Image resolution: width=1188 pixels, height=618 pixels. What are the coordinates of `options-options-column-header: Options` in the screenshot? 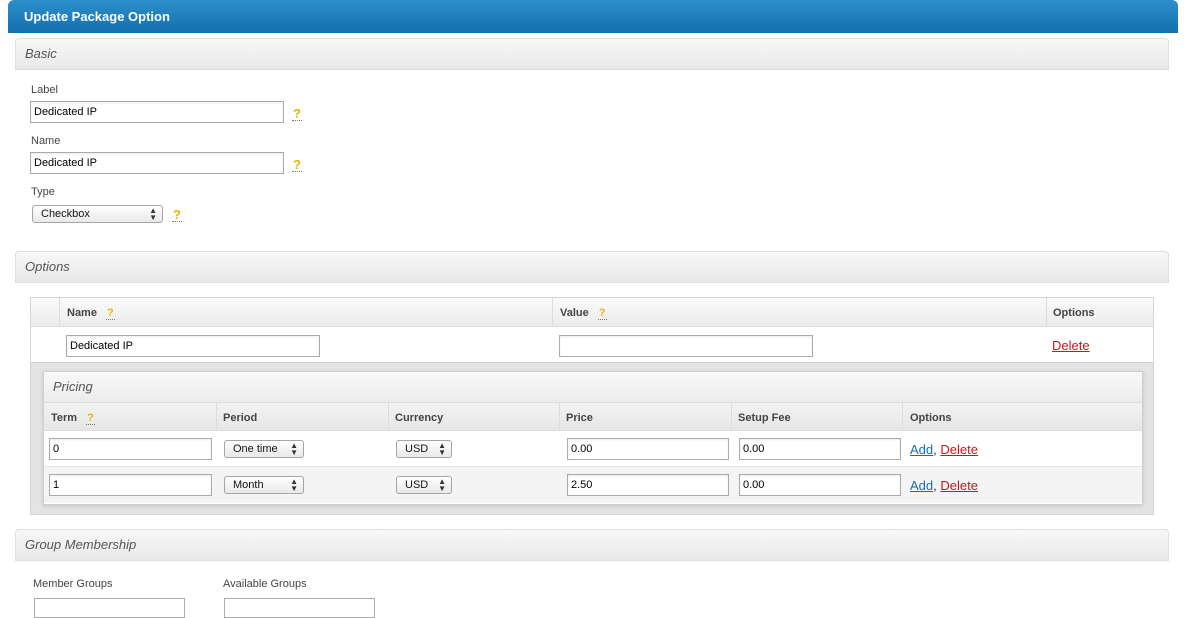 It's located at (1074, 313).